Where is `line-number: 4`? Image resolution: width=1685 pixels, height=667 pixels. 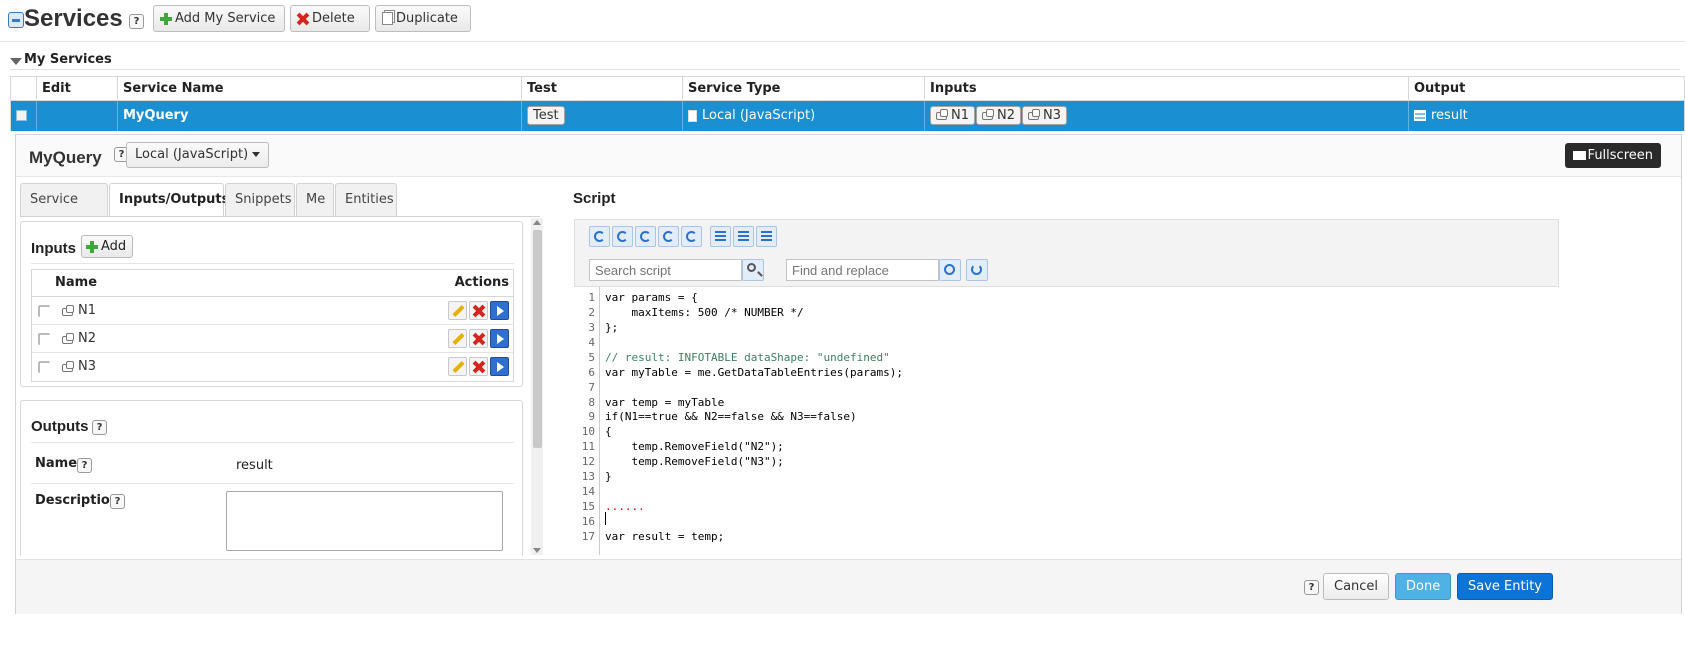 line-number: 4 is located at coordinates (591, 342).